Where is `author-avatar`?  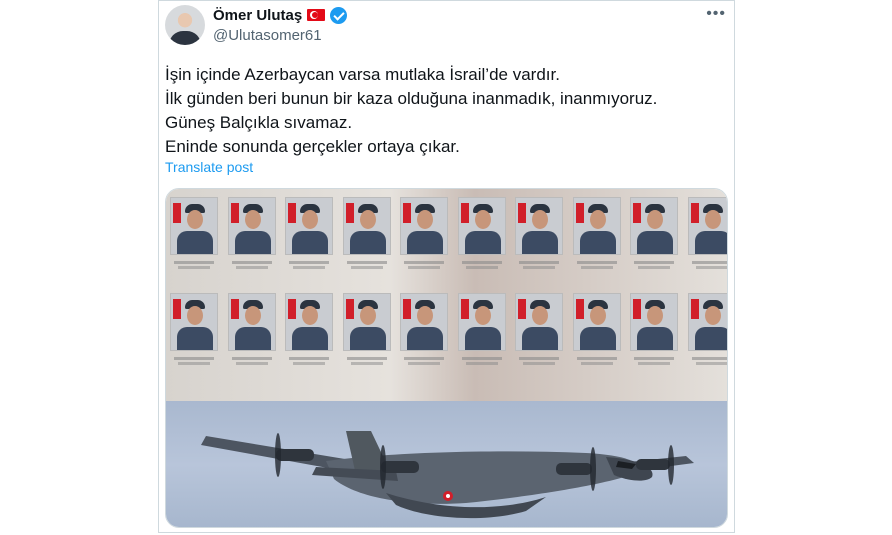
author-avatar is located at coordinates (185, 25).